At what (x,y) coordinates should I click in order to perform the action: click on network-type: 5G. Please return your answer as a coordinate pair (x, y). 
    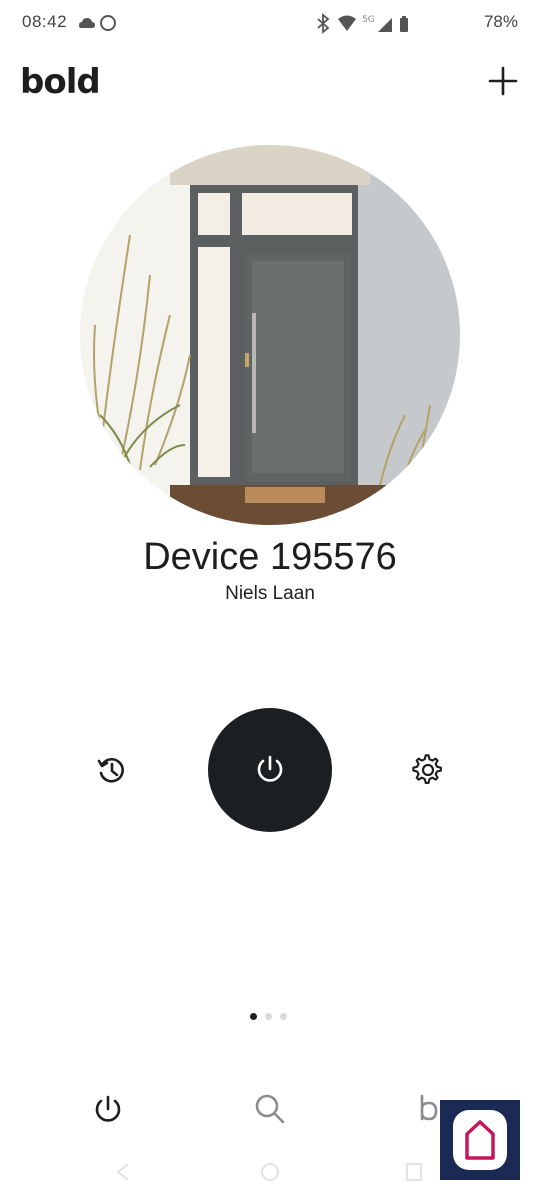
    Looking at the image, I should click on (368, 20).